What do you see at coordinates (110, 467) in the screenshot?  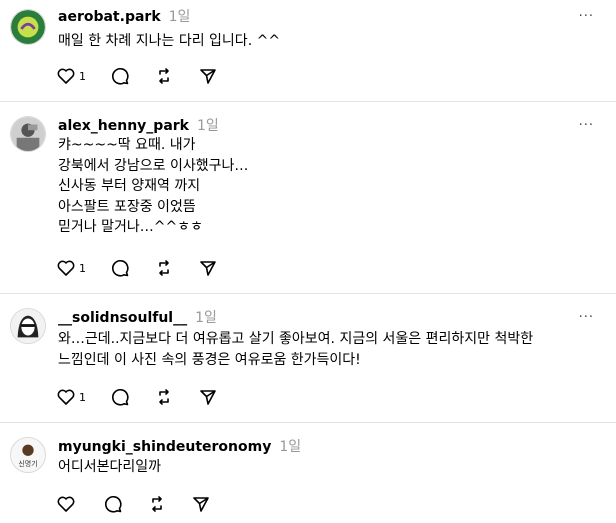 I see `comment-text: 어디서본다리일까` at bounding box center [110, 467].